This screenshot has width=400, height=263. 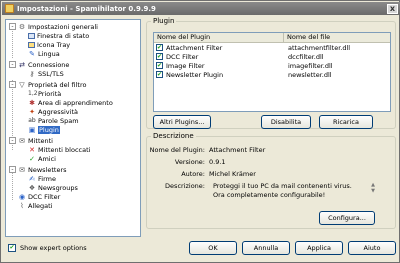 What do you see at coordinates (319, 47) in the screenshot?
I see `plugin-file: attachmentfilter.dll` at bounding box center [319, 47].